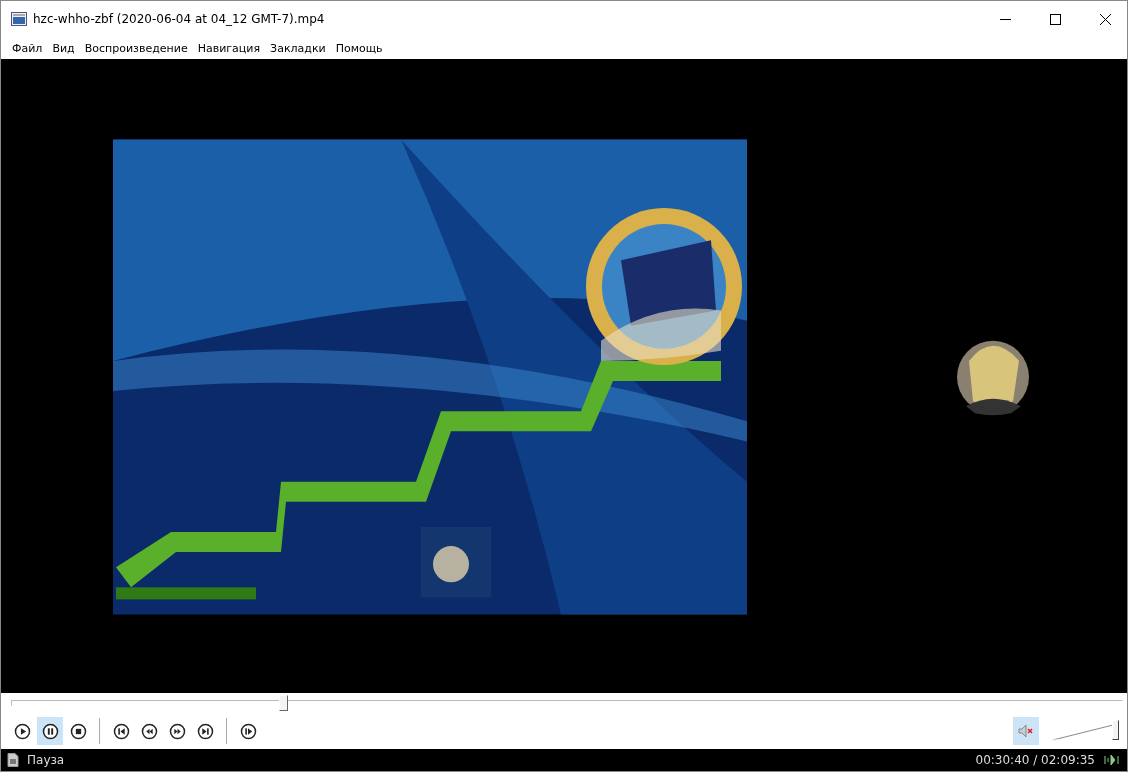 This screenshot has height=772, width=1128. Describe the element at coordinates (63, 48) in the screenshot. I see `menu-item: Вид` at that location.